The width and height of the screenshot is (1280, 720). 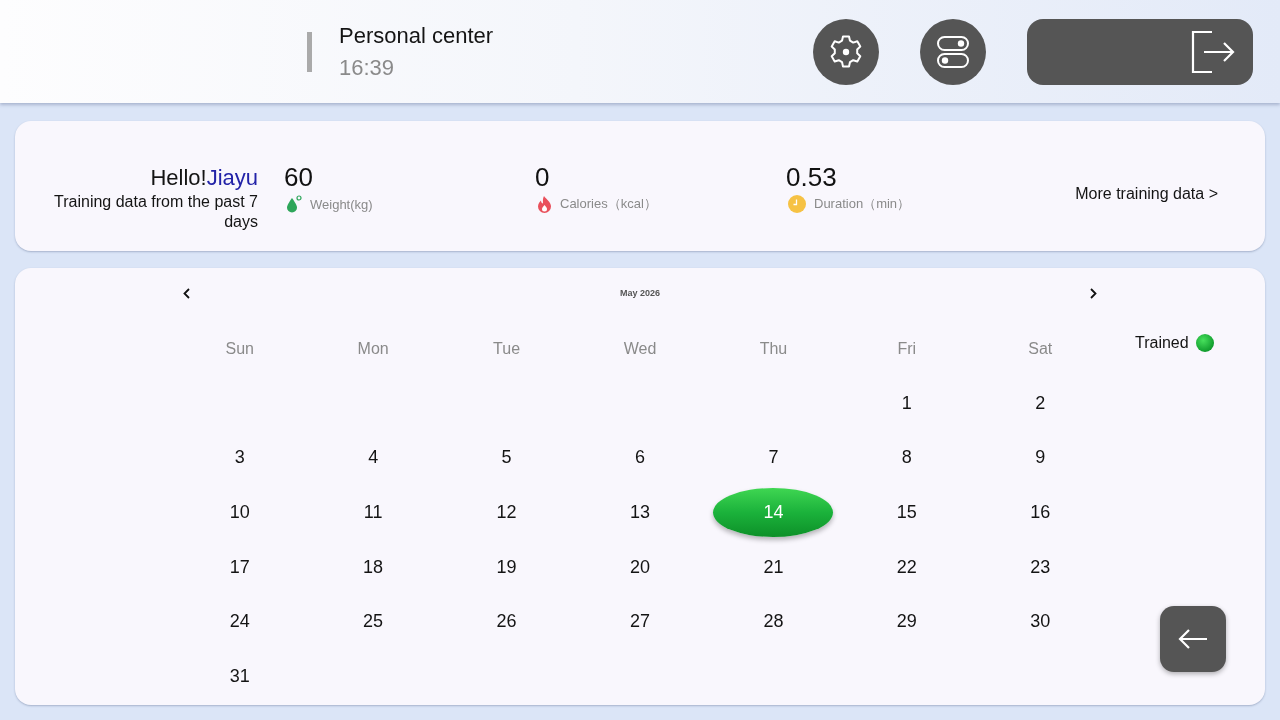 I want to click on weekday-label: Sat, so click(x=1040, y=349).